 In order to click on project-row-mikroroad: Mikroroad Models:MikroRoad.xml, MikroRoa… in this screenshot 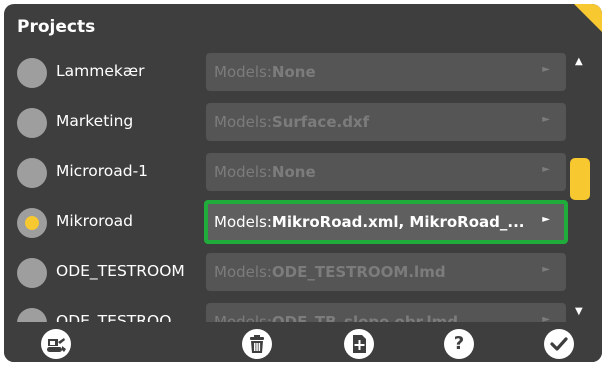, I will do `click(289, 223)`.